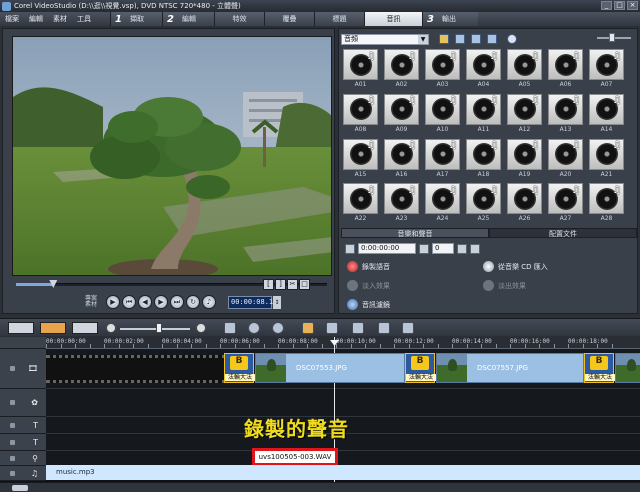  What do you see at coordinates (53, 328) in the screenshot?
I see `timeline-view-button` at bounding box center [53, 328].